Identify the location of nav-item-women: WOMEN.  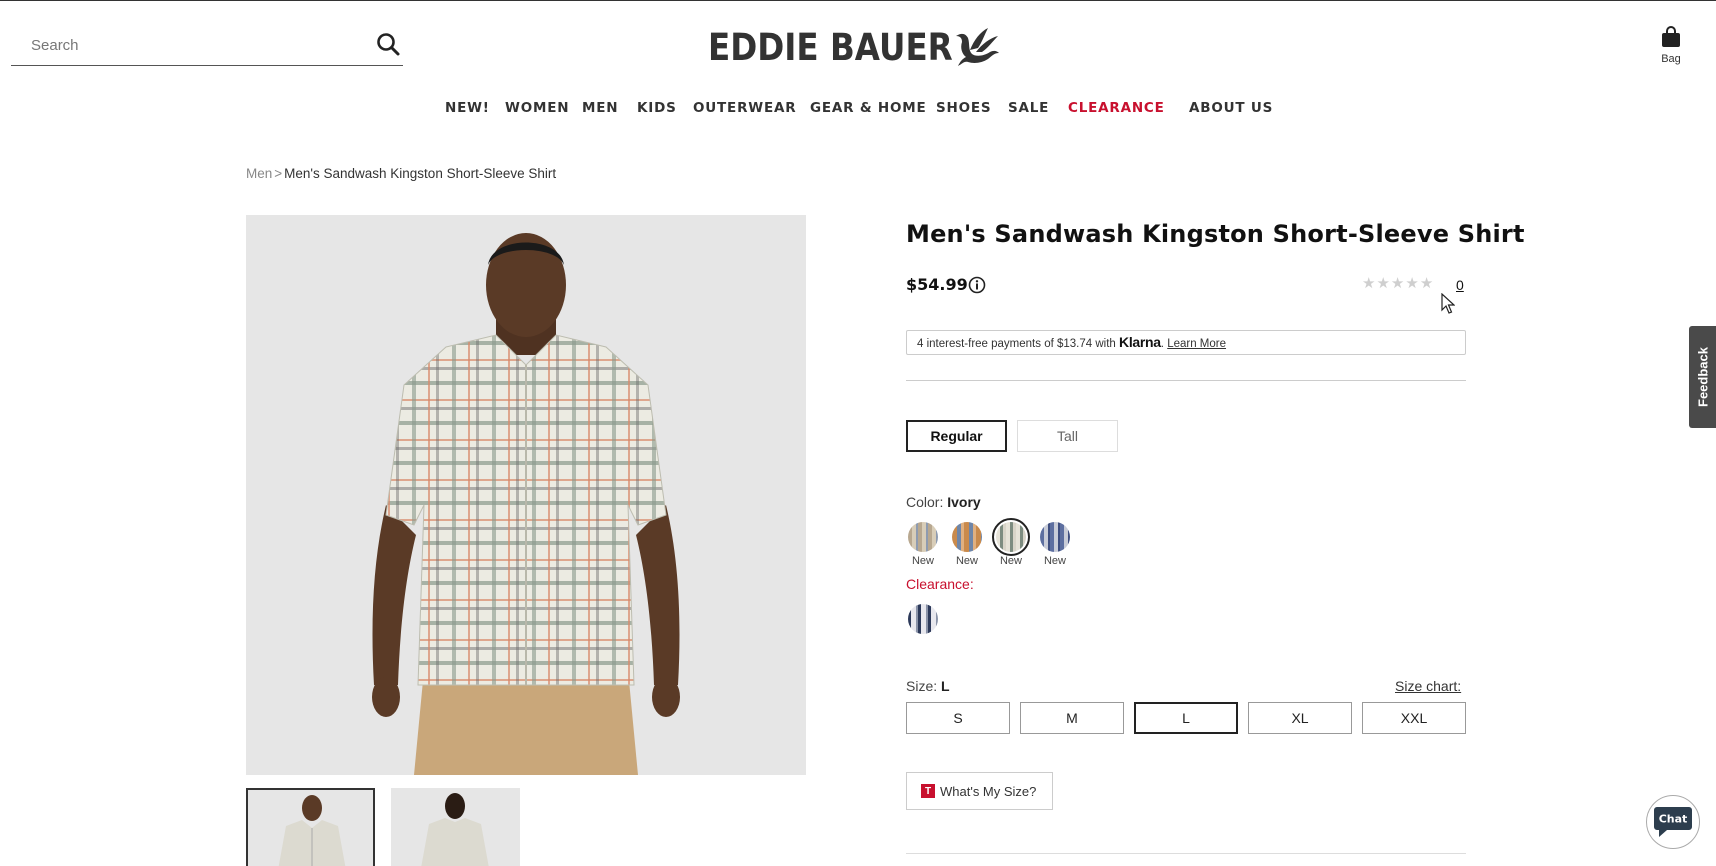
(537, 108).